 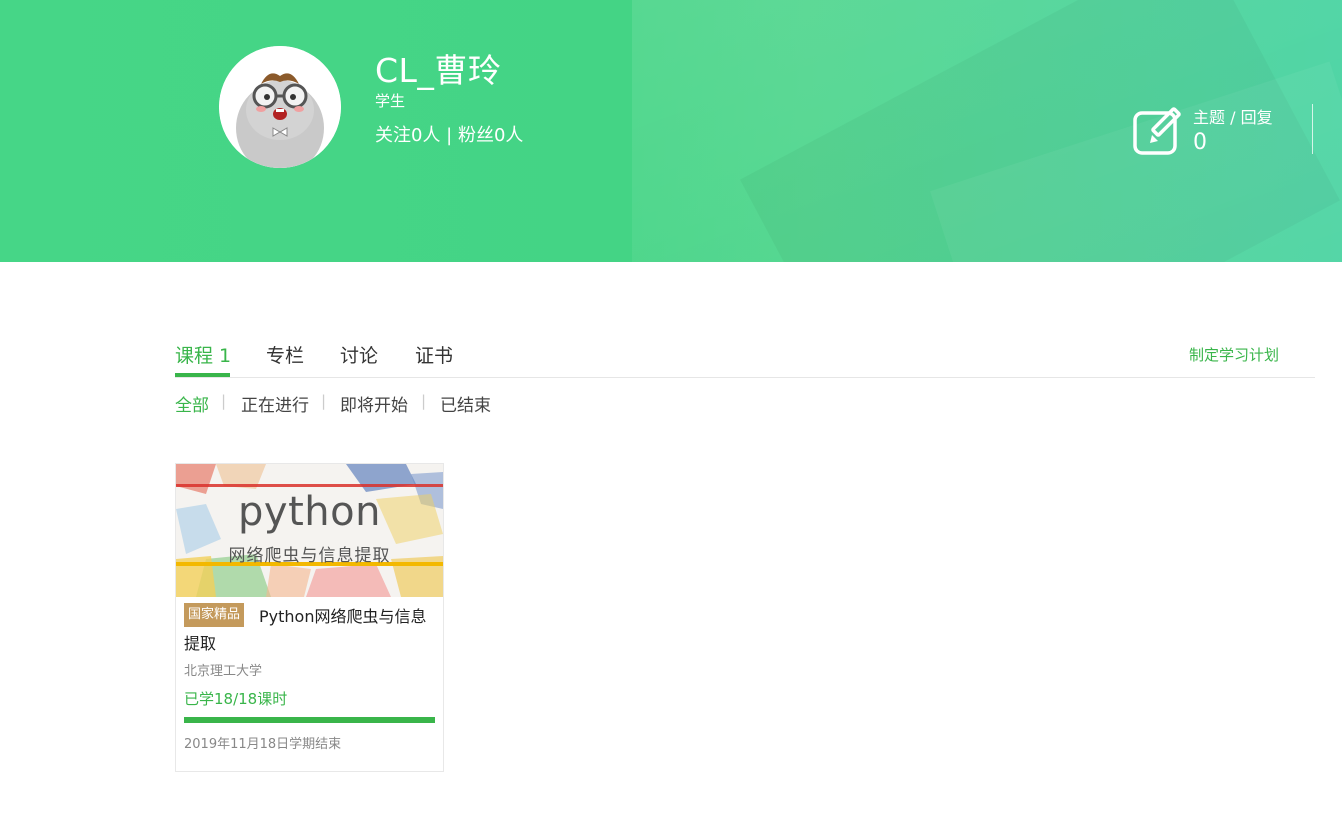 I want to click on tab-columns: 专栏, so click(x=285, y=354).